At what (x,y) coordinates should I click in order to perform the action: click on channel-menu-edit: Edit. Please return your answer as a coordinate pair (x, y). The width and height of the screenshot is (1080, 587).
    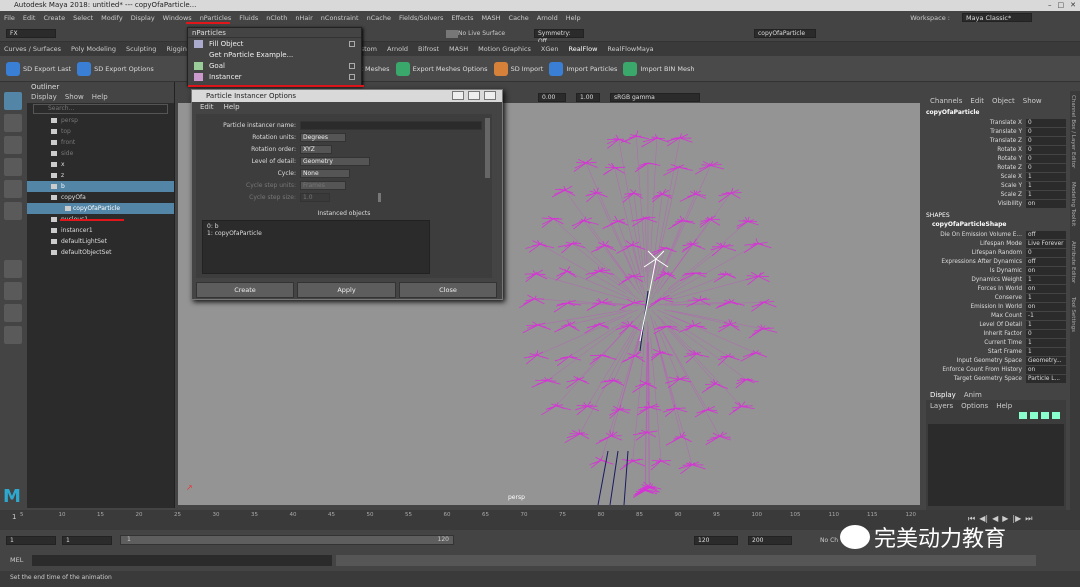
    Looking at the image, I should click on (977, 101).